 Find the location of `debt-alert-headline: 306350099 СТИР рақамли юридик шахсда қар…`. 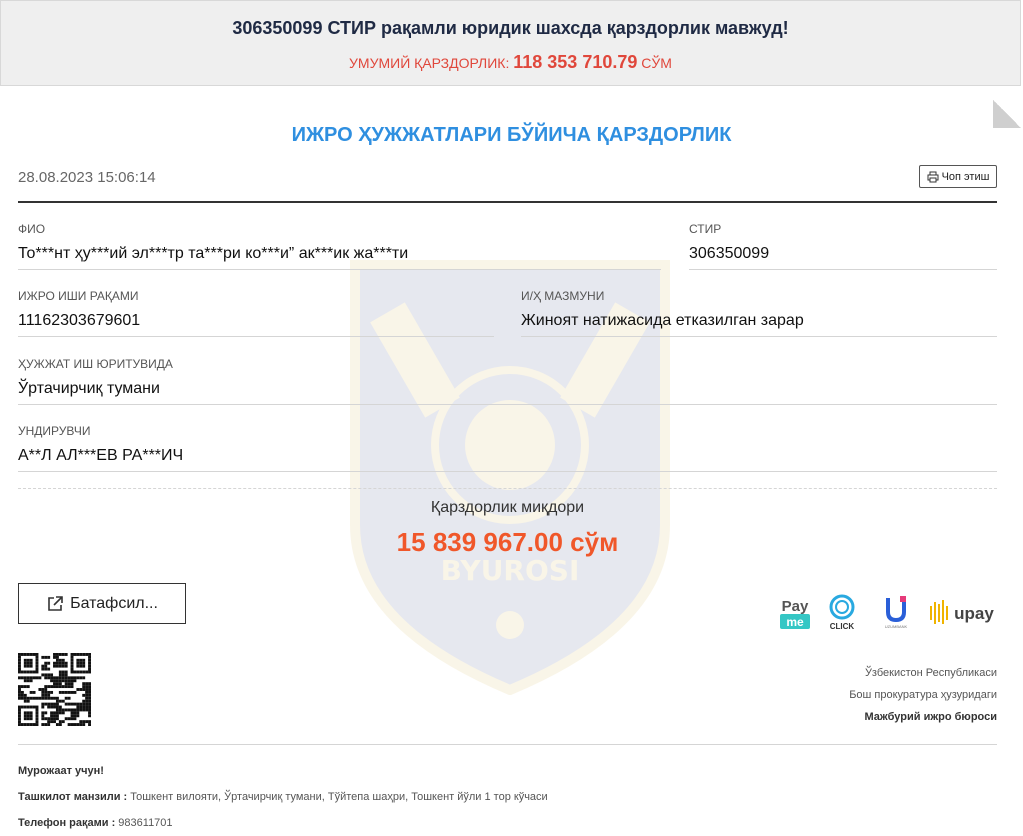

debt-alert-headline: 306350099 СТИР рақамли юридик шахсда қар… is located at coordinates (510, 28).